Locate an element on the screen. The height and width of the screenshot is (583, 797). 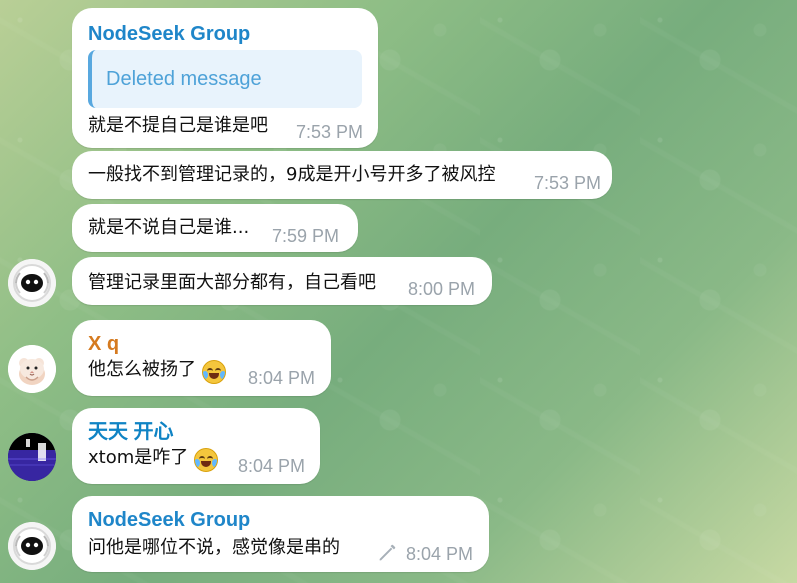
message-bubble-5: X q 他怎么被扬了 8:04 PM is located at coordinates (201, 358).